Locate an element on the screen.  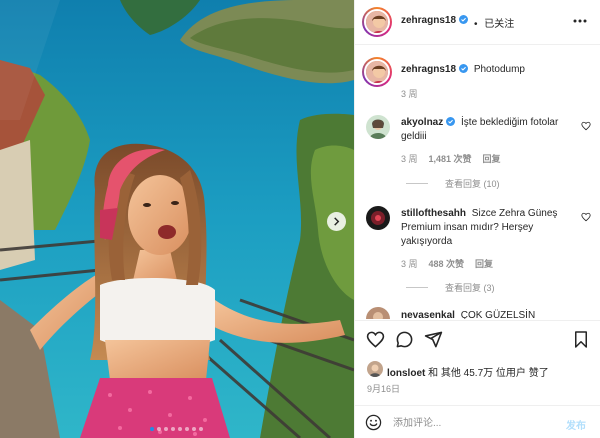
caption-text: Photodump is located at coordinates (499, 69).